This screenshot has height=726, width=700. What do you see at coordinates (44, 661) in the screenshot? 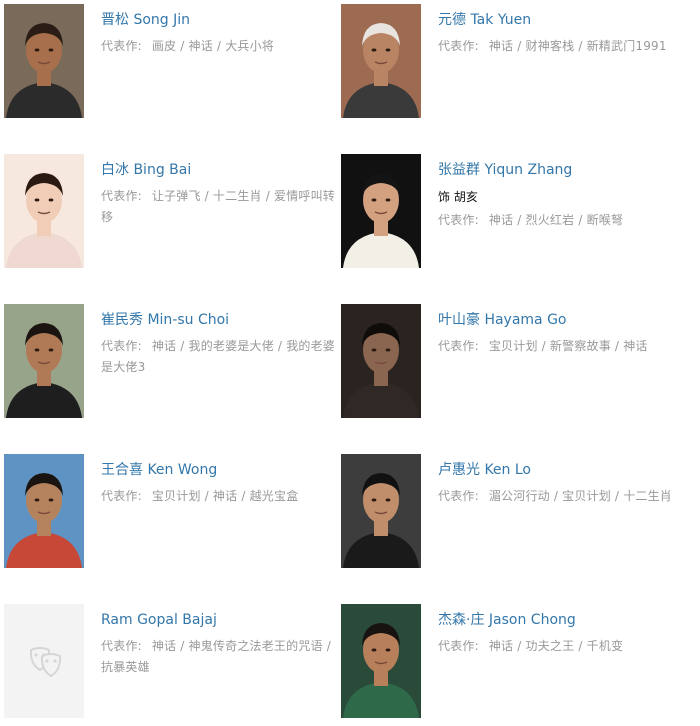
I see `celebrity-photo-placeholder` at bounding box center [44, 661].